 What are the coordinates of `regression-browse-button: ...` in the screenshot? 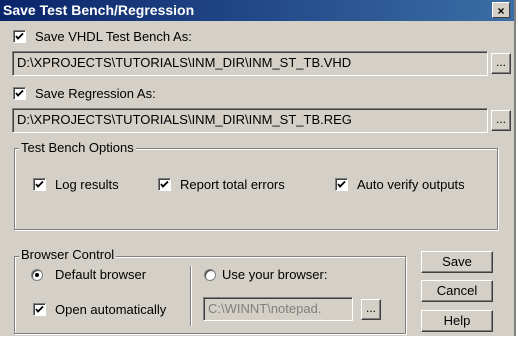 It's located at (501, 120).